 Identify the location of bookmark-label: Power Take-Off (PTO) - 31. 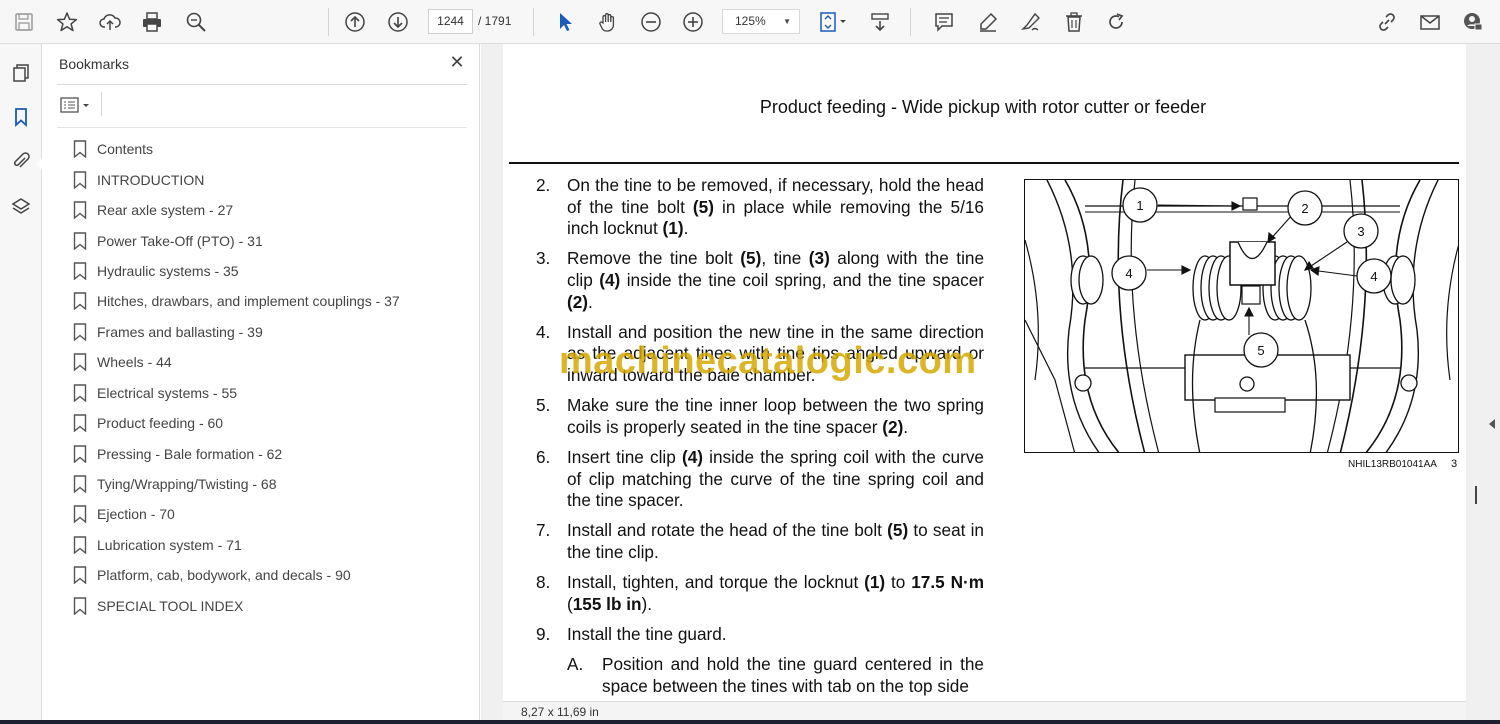
(180, 240).